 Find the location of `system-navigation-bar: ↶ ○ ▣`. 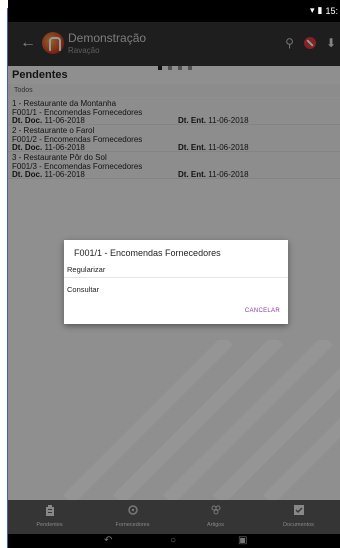

system-navigation-bar: ↶ ○ ▣ is located at coordinates (174, 541).